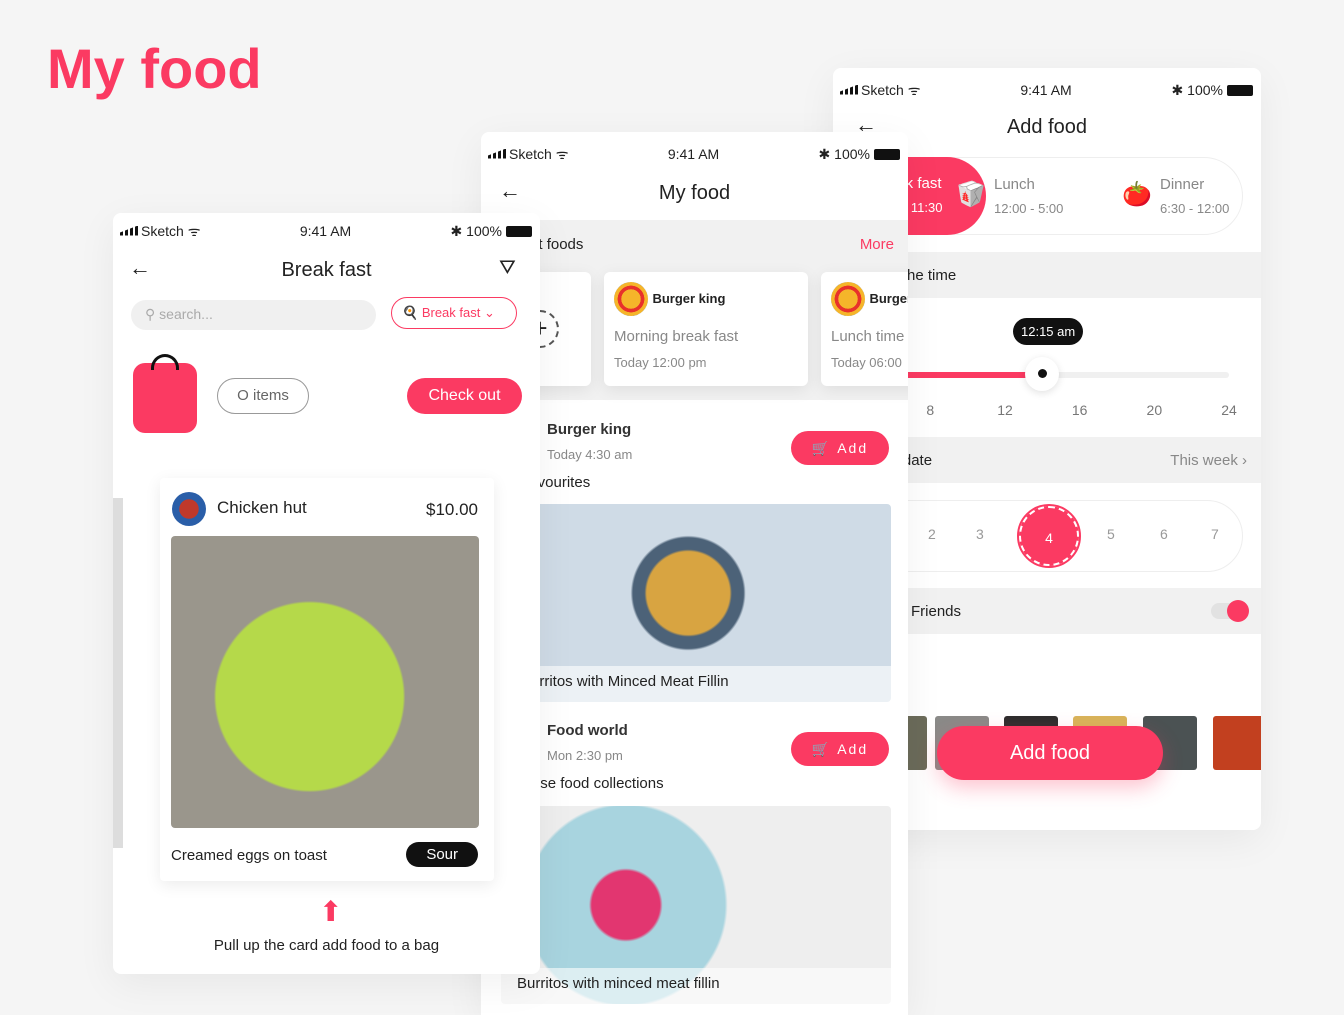  What do you see at coordinates (464, 396) in the screenshot?
I see `checkout-button: Check out` at bounding box center [464, 396].